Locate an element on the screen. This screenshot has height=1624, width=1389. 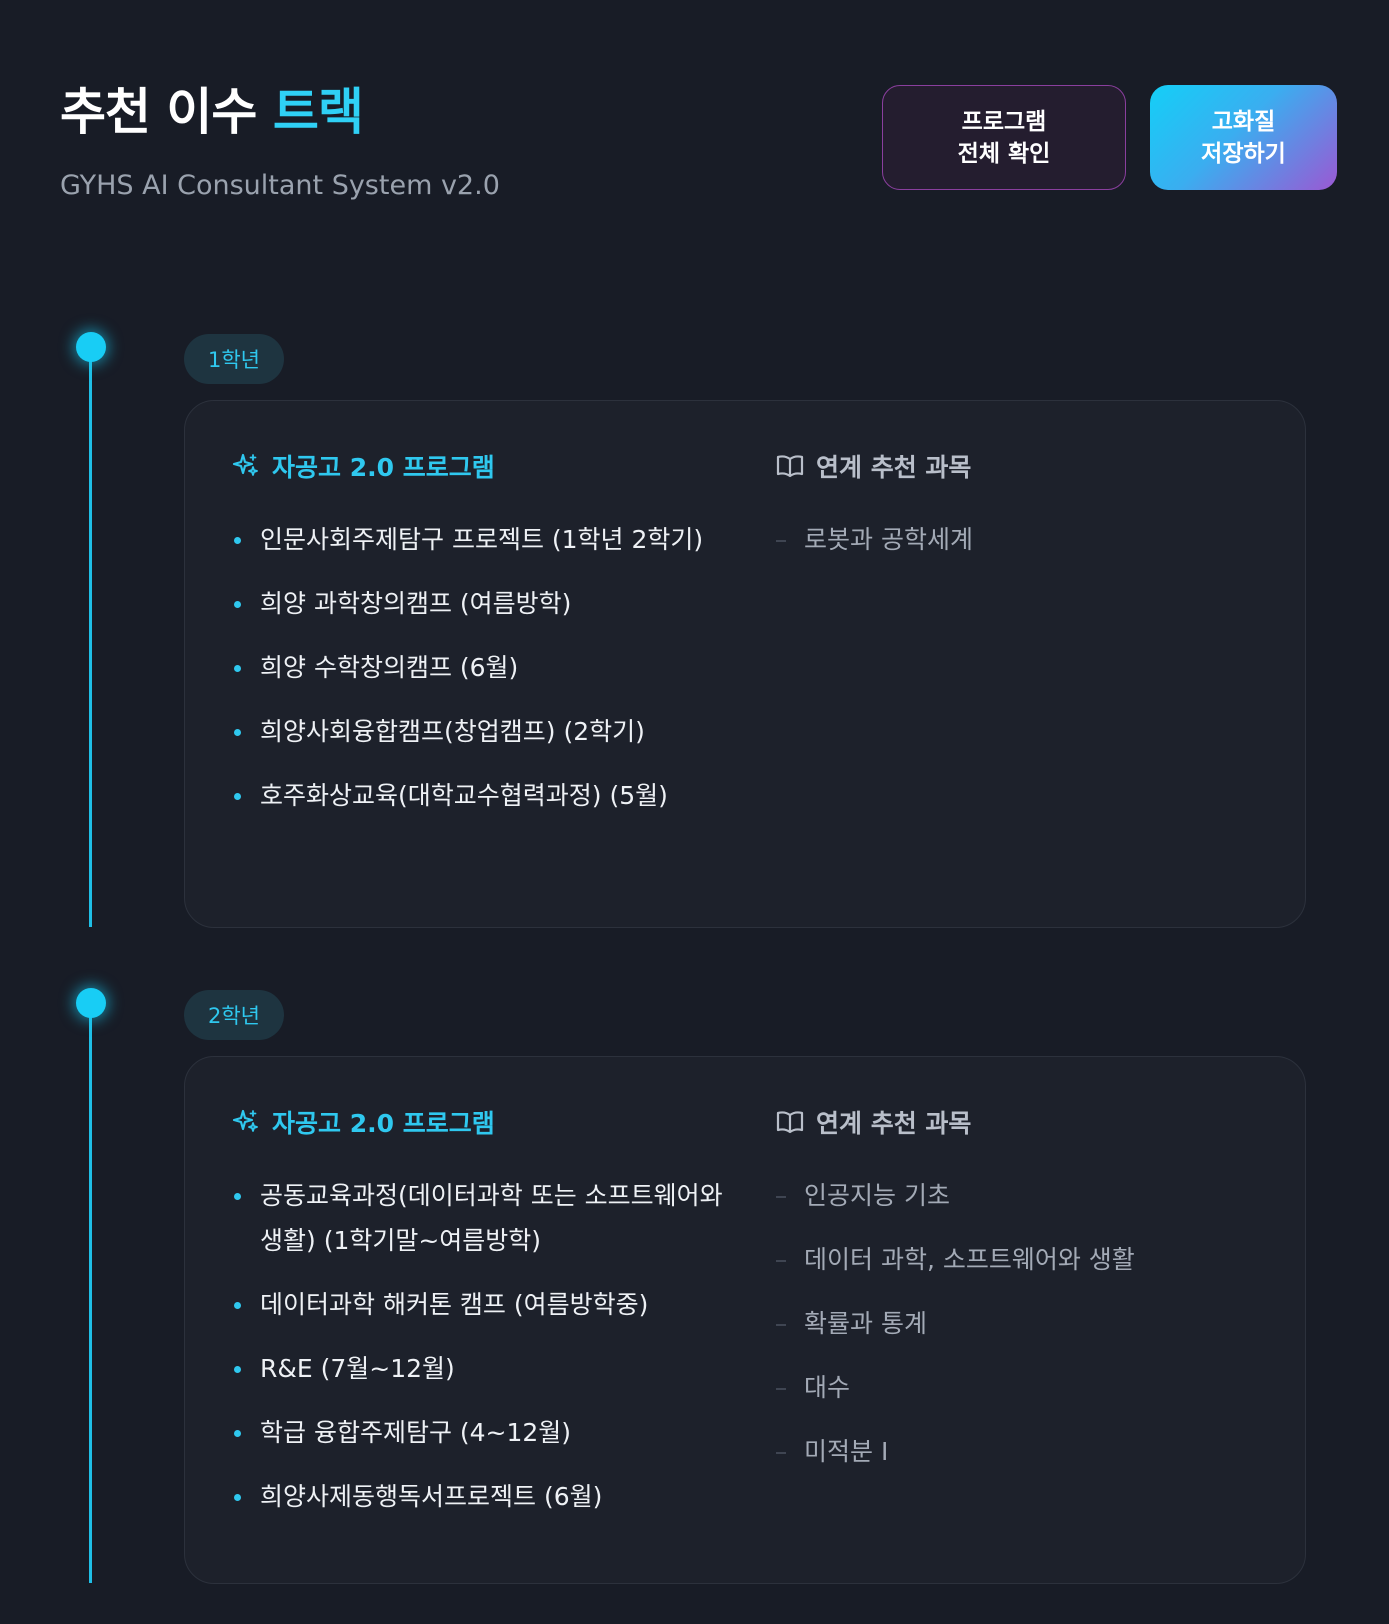
grade-badge: 2학년 is located at coordinates (234, 1015).